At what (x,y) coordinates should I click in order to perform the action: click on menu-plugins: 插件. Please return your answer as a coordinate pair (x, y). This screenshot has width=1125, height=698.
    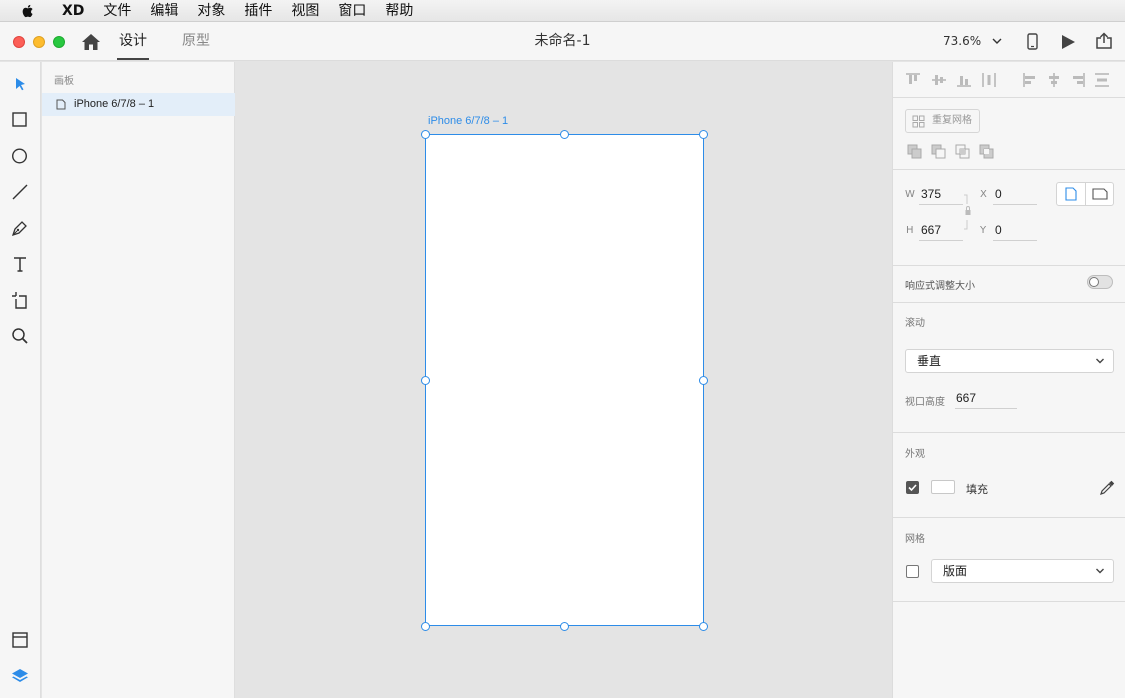
    Looking at the image, I should click on (258, 11).